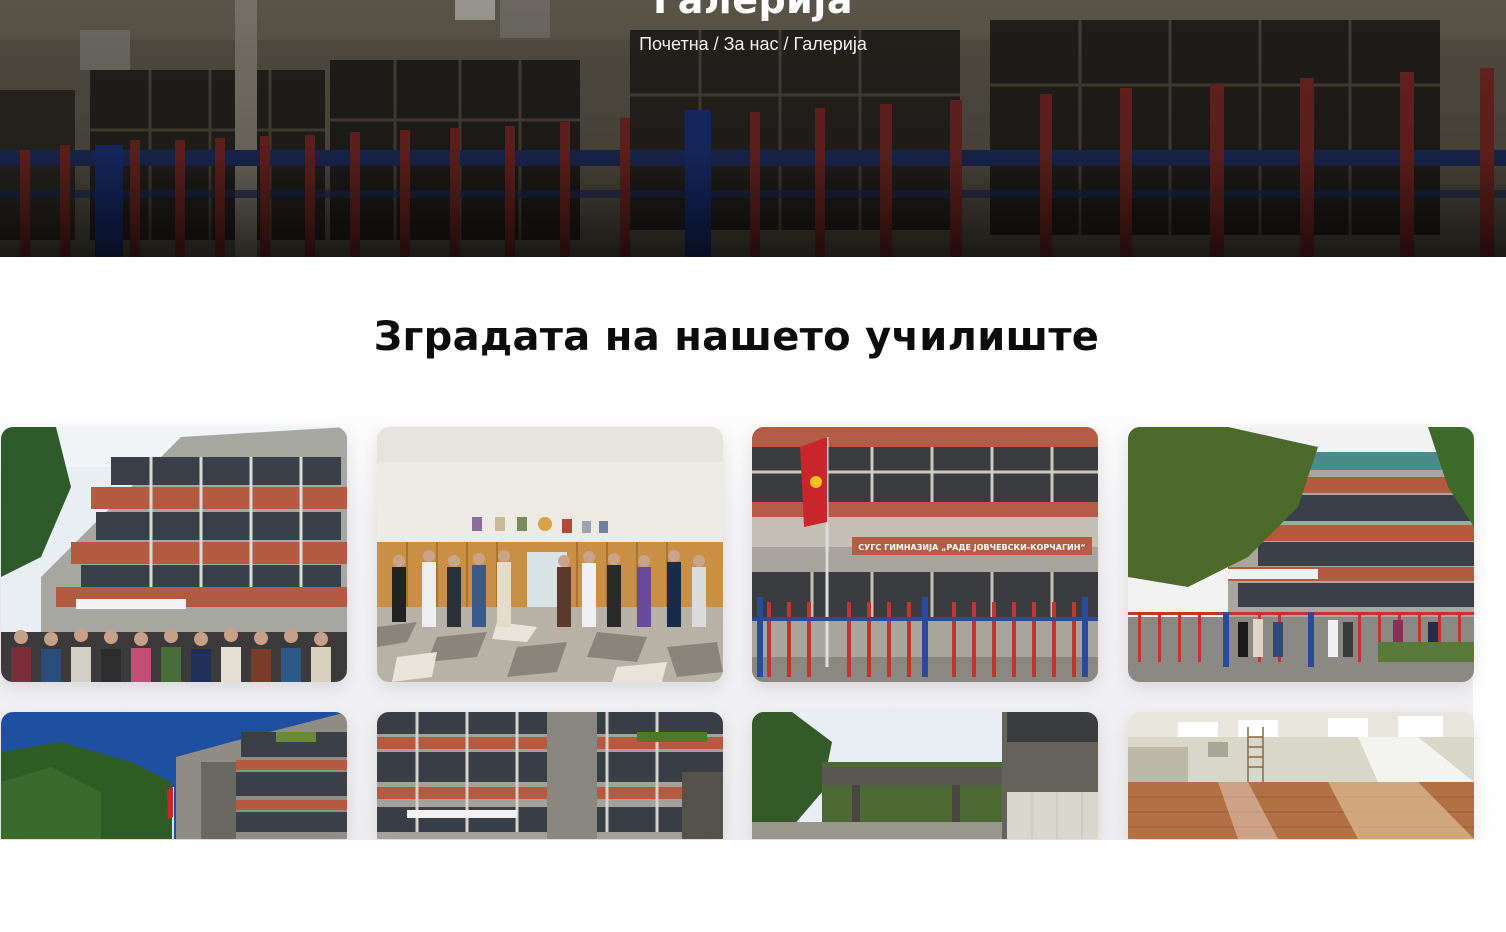 The height and width of the screenshot is (932, 1506). I want to click on page-bottom-area, so click(753, 886).